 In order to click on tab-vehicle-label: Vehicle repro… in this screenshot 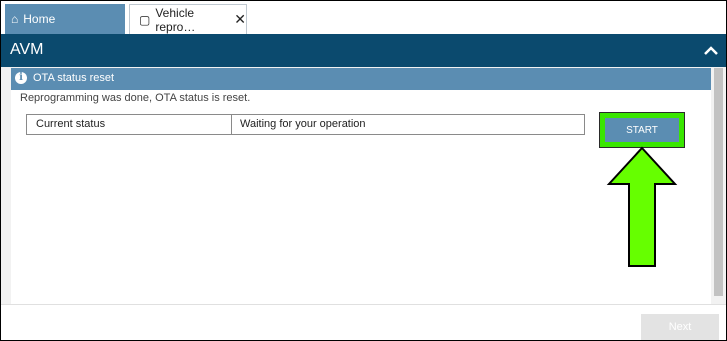, I will do `click(175, 19)`.